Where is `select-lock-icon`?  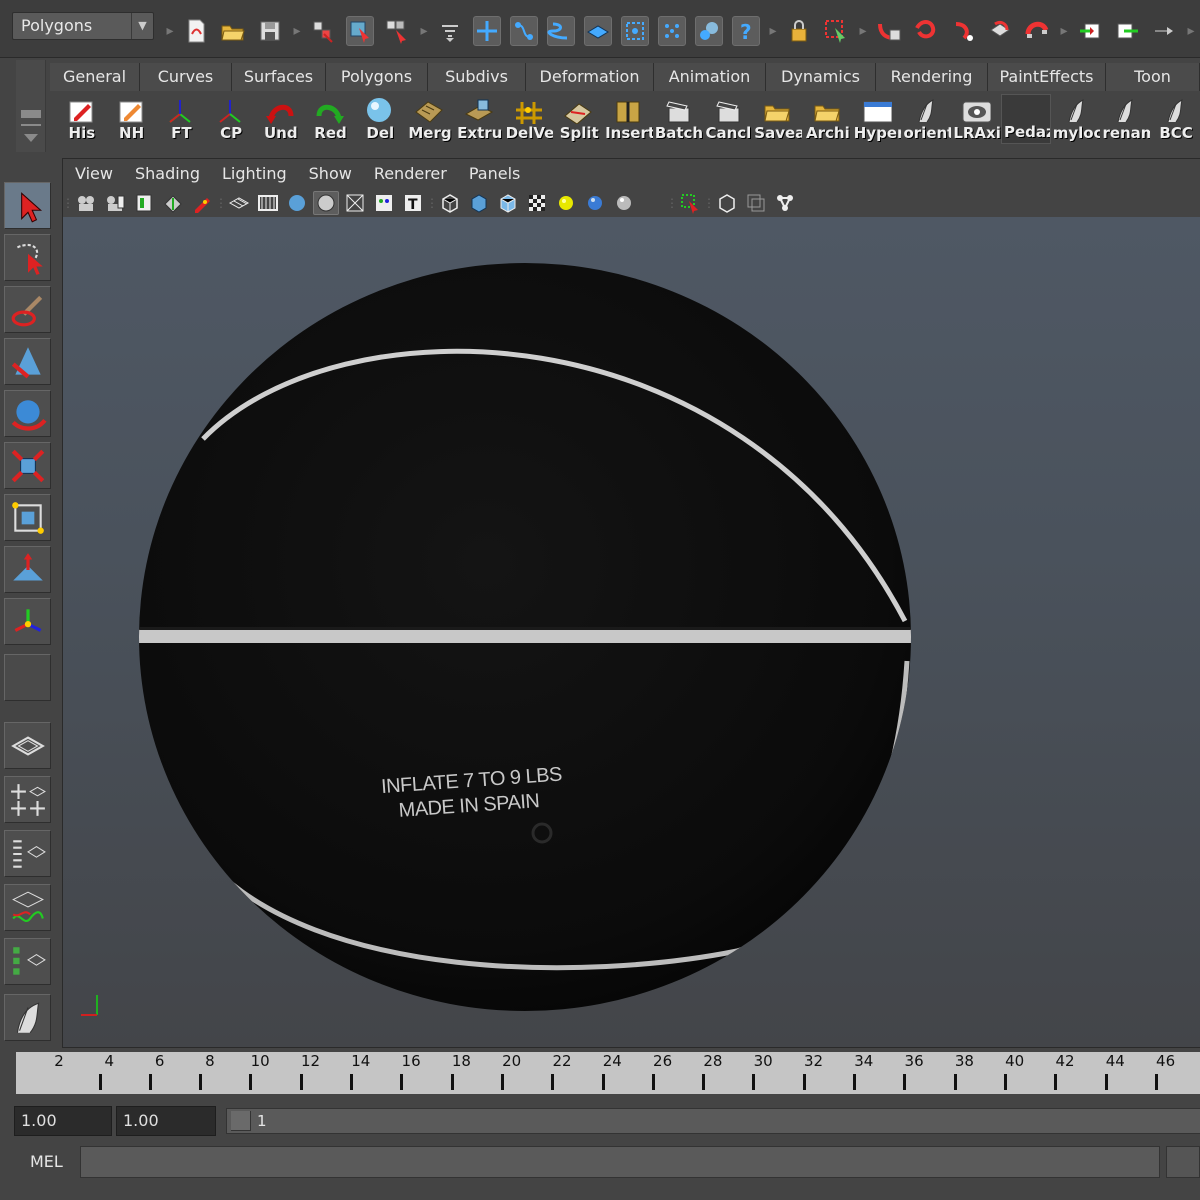 select-lock-icon is located at coordinates (836, 31).